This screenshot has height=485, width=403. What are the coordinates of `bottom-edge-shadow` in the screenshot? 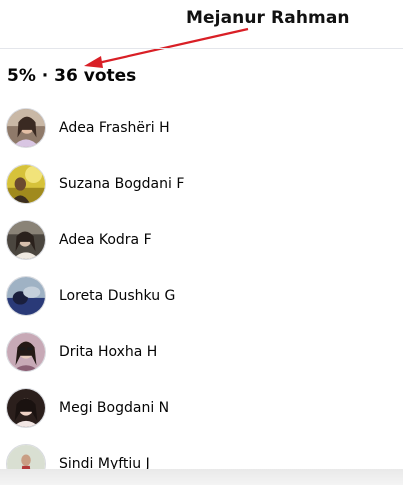 It's located at (201, 477).